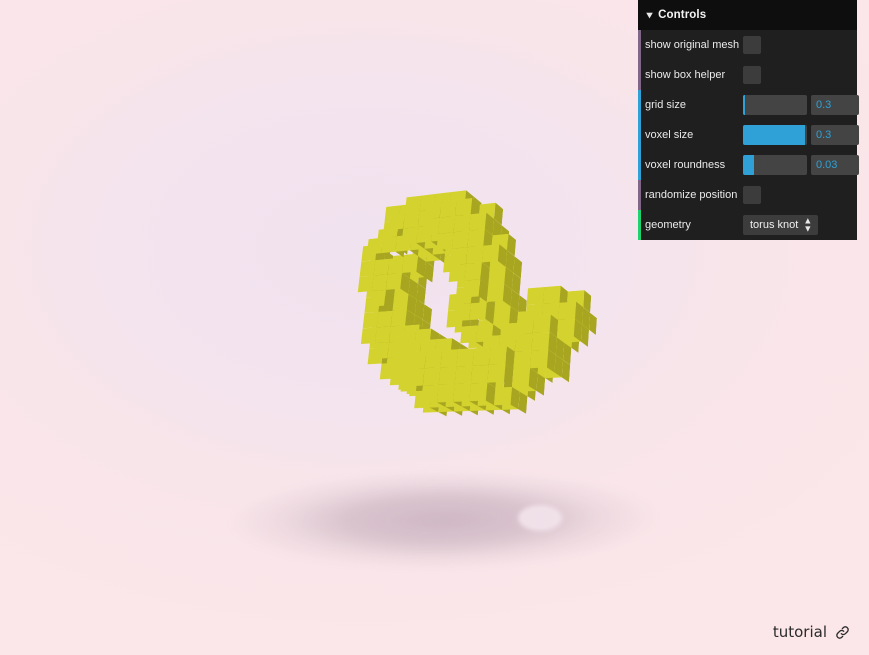 The width and height of the screenshot is (869, 655). What do you see at coordinates (835, 105) in the screenshot?
I see `value-field-grid-size: 0.3` at bounding box center [835, 105].